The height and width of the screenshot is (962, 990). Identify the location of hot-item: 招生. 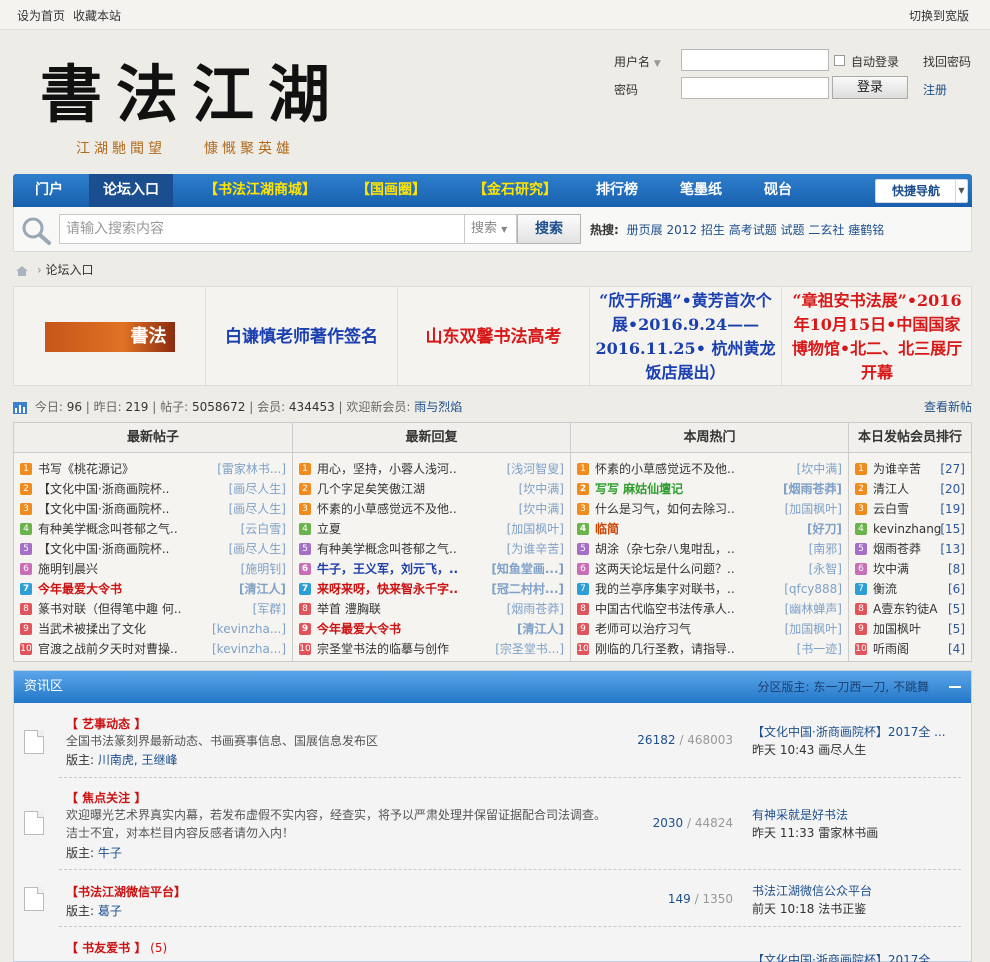
(713, 230).